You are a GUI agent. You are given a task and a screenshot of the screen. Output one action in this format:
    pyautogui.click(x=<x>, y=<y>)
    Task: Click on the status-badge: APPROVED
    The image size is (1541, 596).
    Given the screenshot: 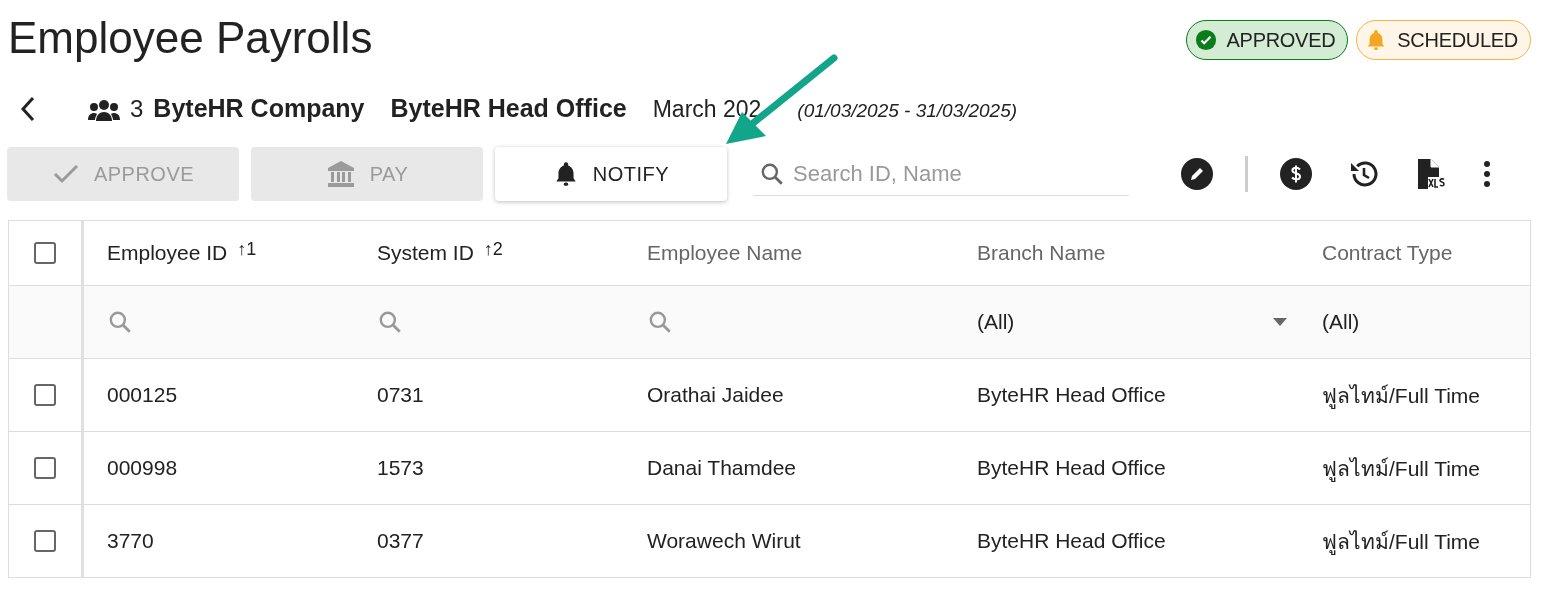 What is the action you would take?
    pyautogui.click(x=1267, y=40)
    